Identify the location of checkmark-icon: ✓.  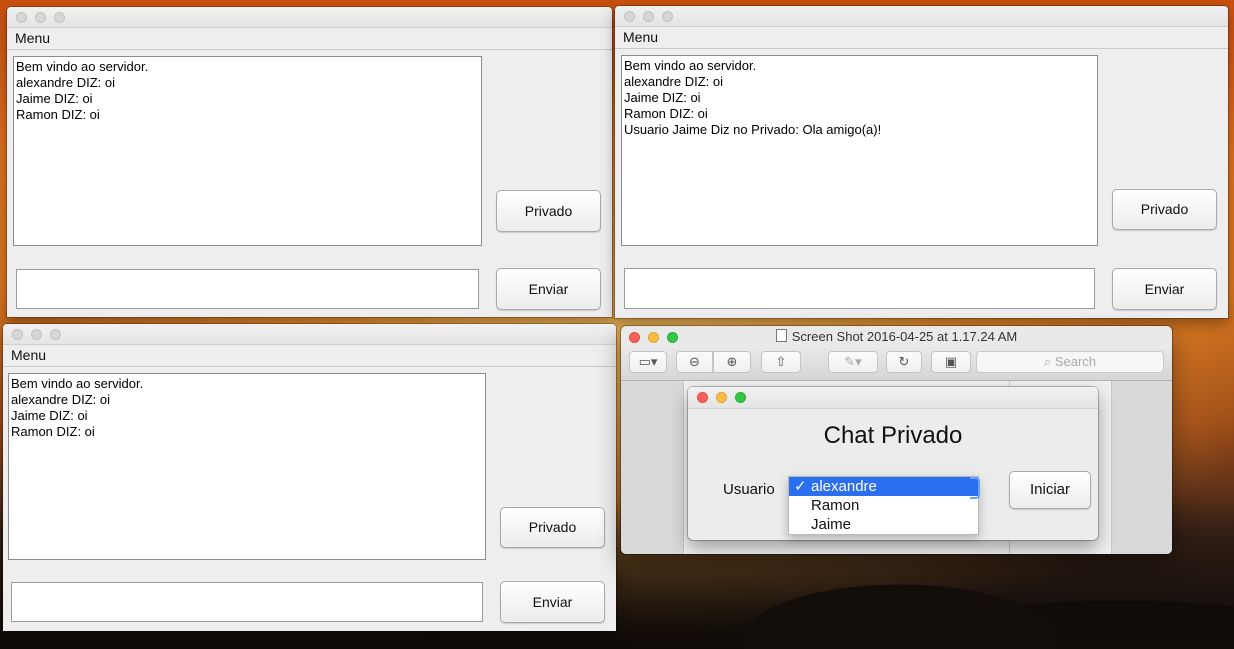
(800, 486).